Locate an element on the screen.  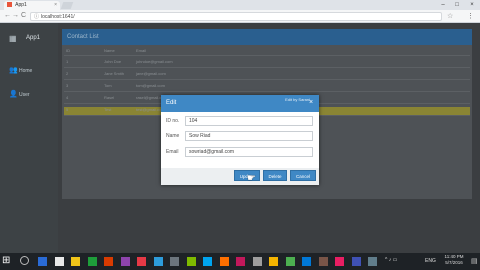
start-button: ⊞ is located at coordinates (6, 260).